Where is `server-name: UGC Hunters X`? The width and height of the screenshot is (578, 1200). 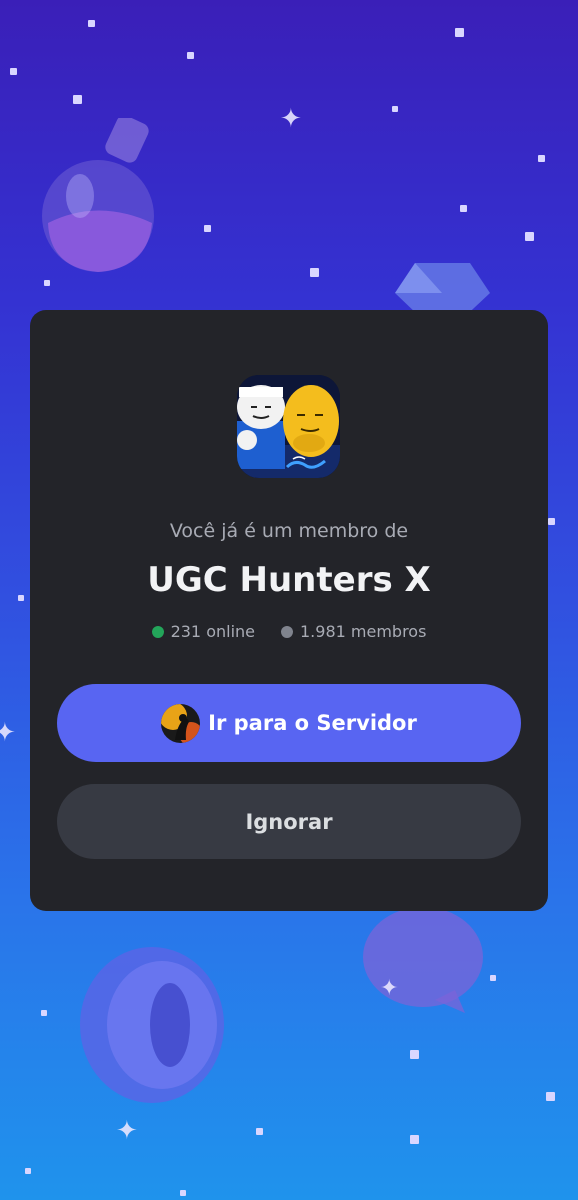
server-name: UGC Hunters X is located at coordinates (289, 580).